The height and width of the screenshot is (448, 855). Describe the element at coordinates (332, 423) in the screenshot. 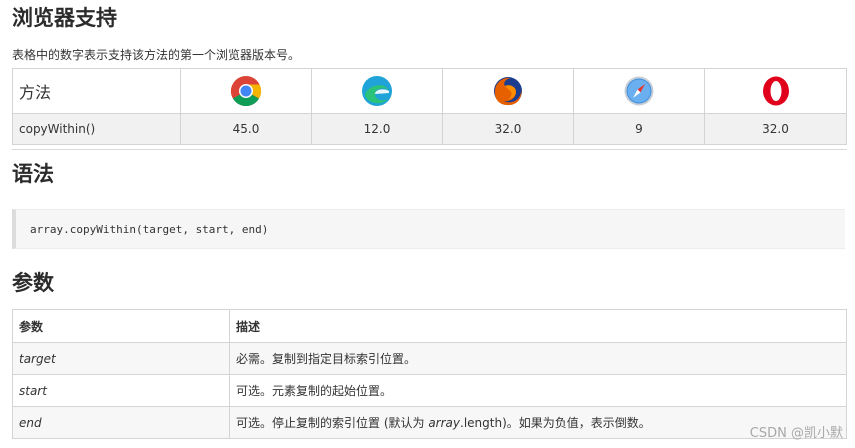

I see `param-description-text: 可选。停止复制的索引位置 (默认为` at that location.